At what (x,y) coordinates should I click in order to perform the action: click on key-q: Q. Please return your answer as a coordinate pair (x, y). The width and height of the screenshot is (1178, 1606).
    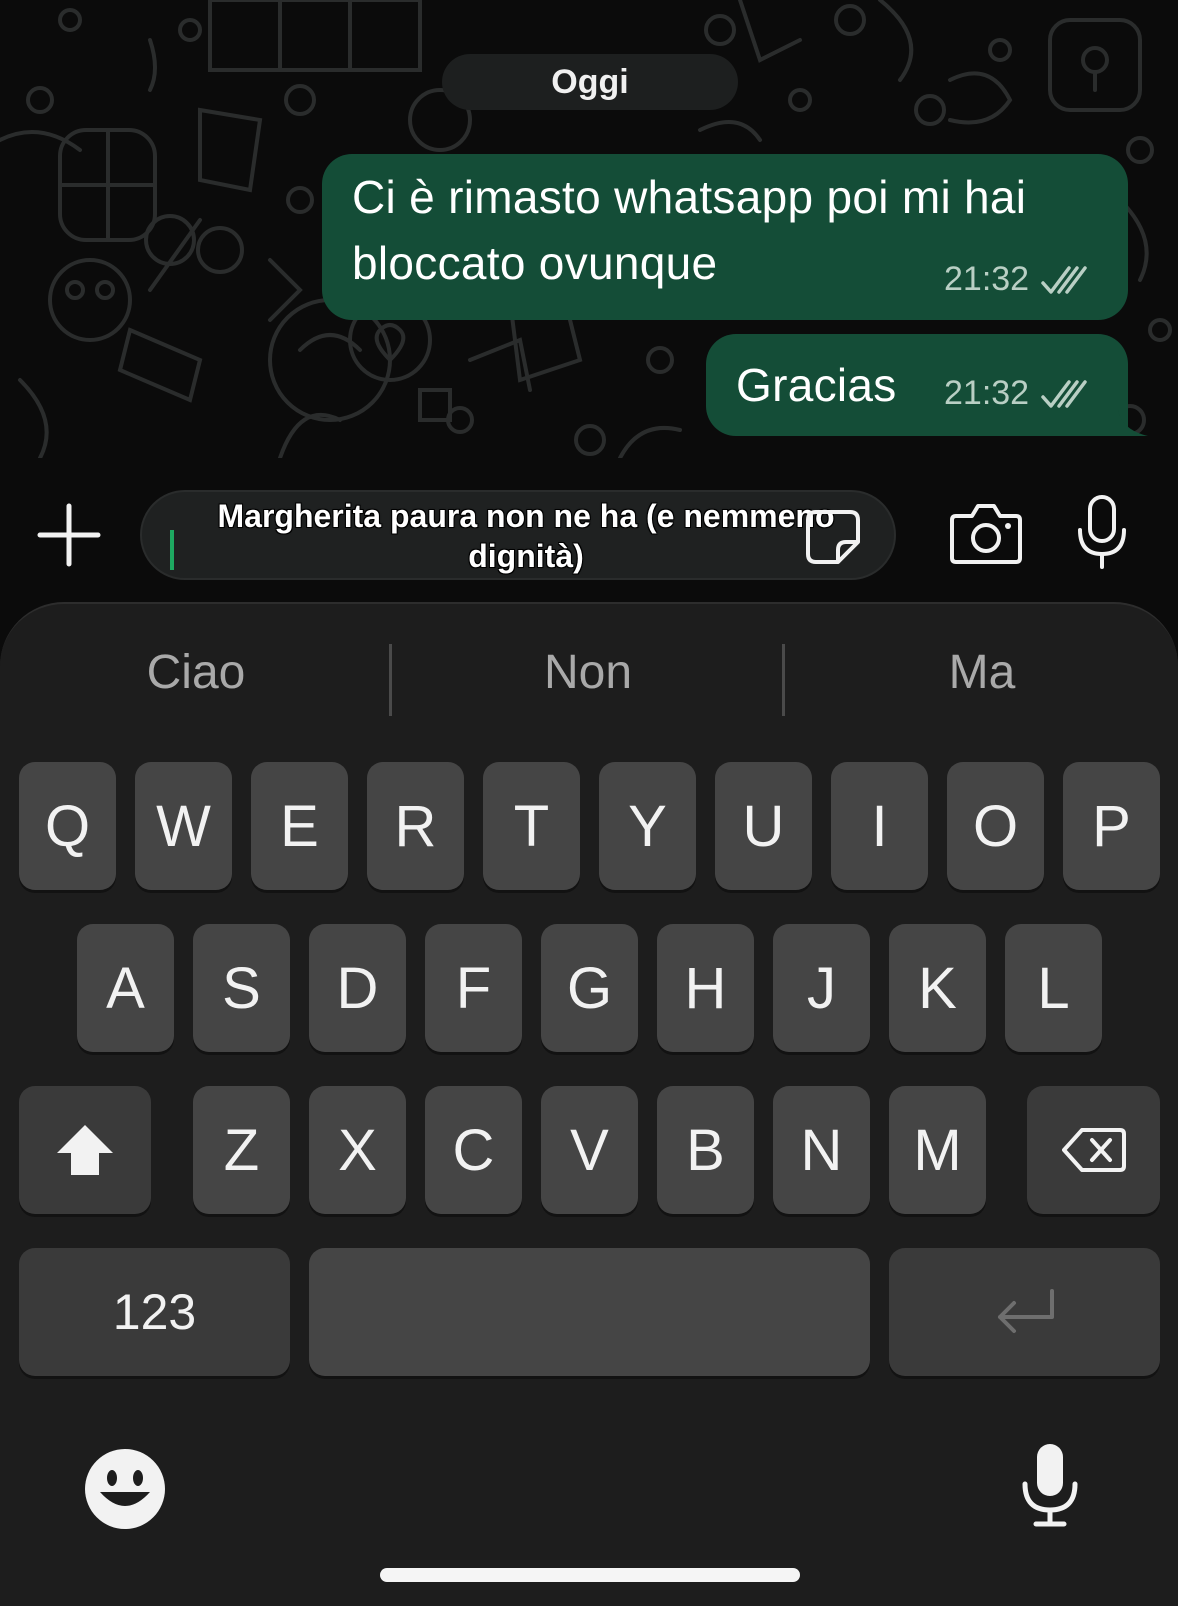
    Looking at the image, I should click on (67, 826).